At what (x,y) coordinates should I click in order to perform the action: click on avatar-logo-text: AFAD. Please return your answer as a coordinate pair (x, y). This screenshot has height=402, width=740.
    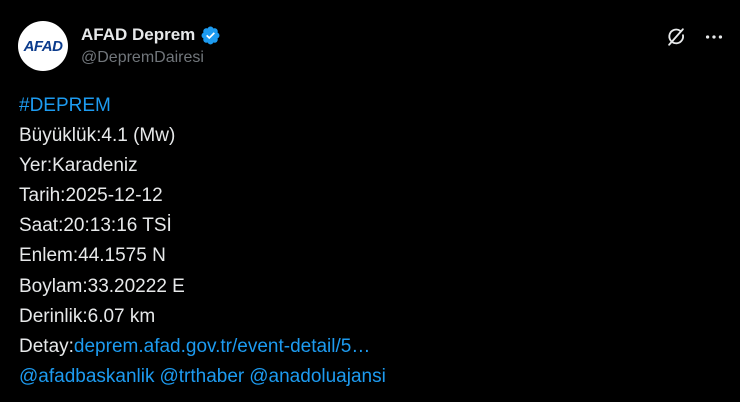
    Looking at the image, I should click on (43, 46).